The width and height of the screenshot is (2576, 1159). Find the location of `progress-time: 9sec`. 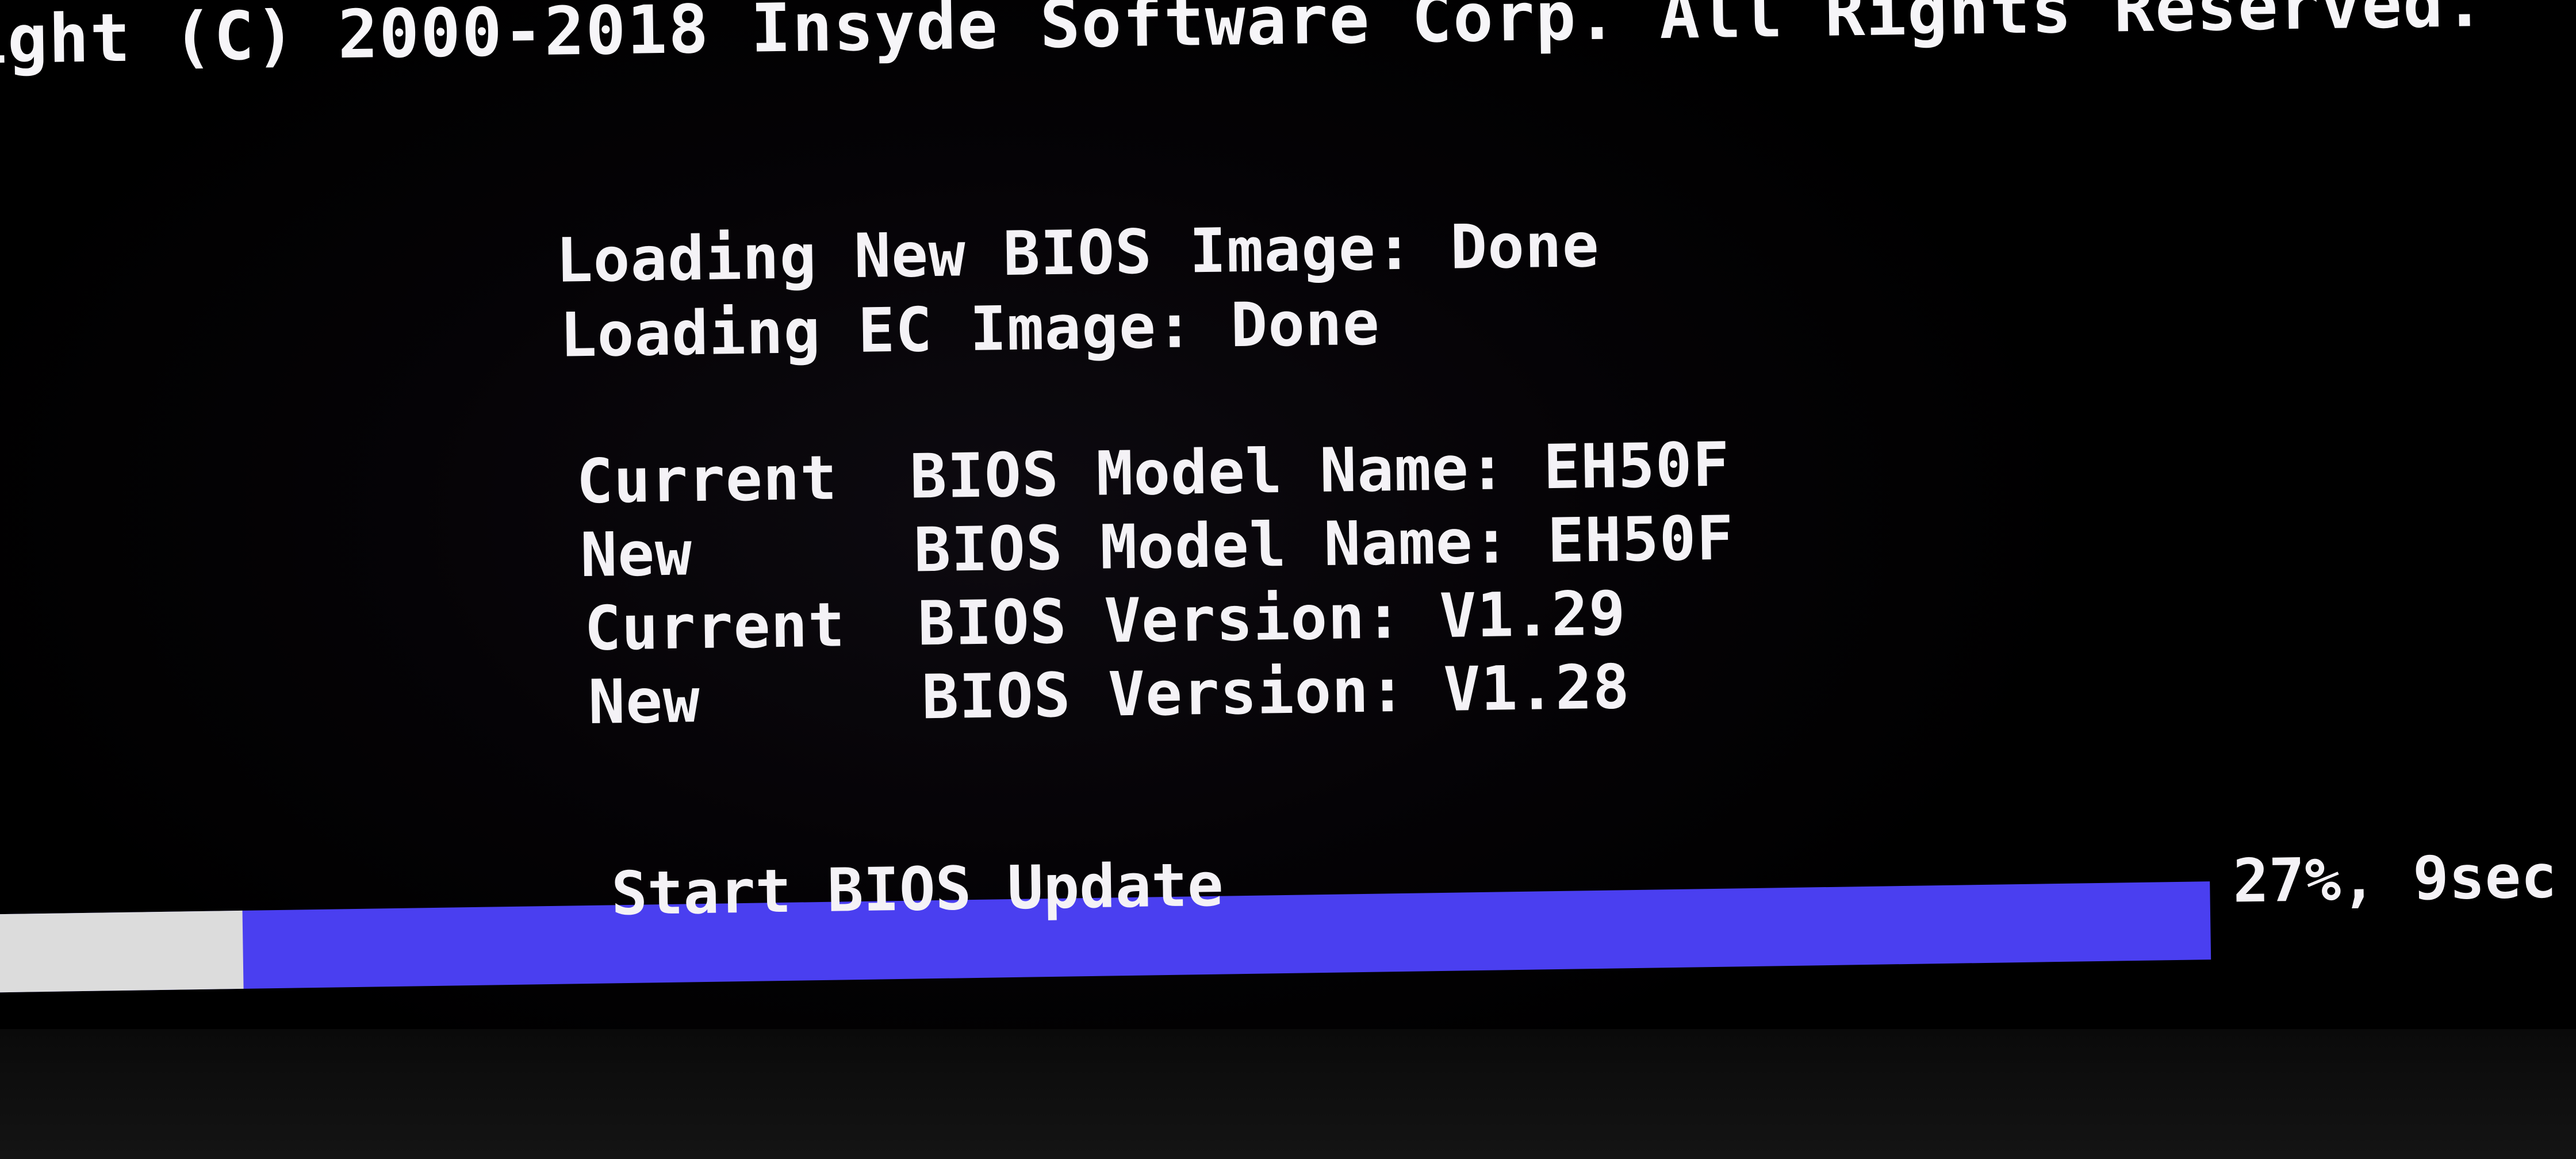

progress-time: 9sec is located at coordinates (2485, 877).